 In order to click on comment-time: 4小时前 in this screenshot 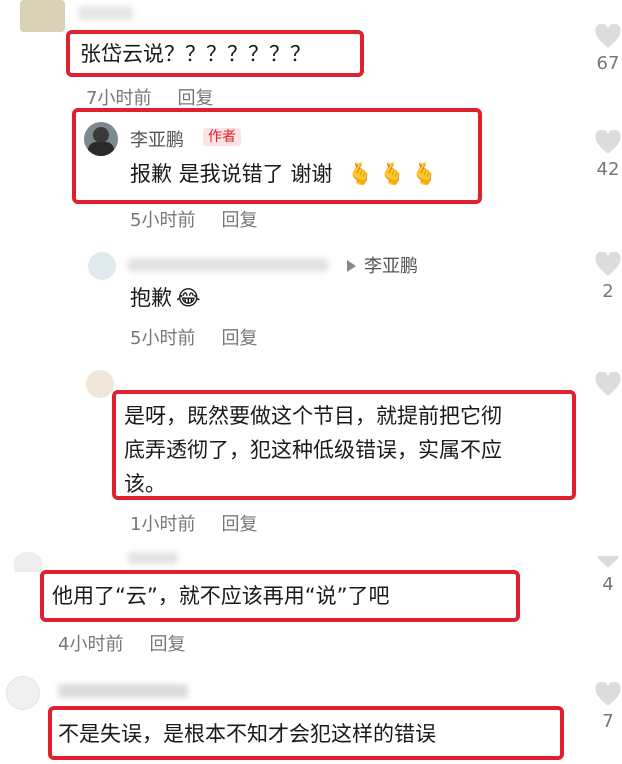, I will do `click(91, 644)`.